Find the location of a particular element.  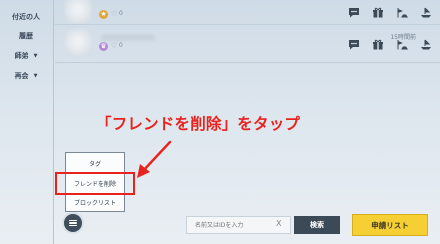

clear-icon: X is located at coordinates (278, 223).